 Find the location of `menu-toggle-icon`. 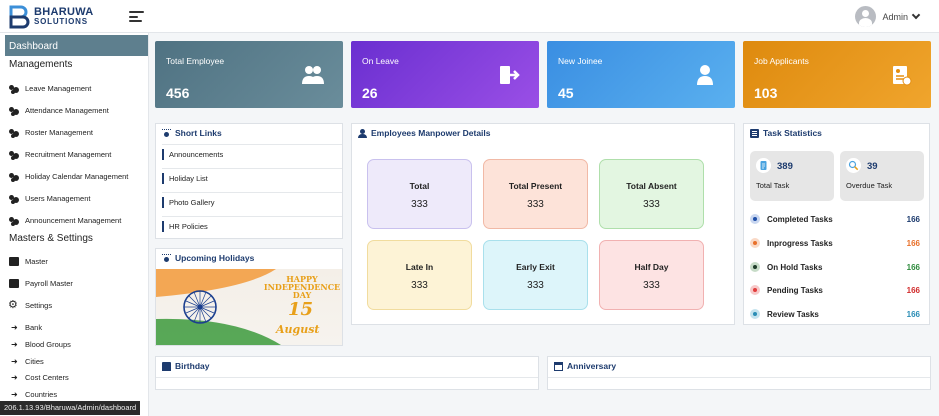

menu-toggle-icon is located at coordinates (136, 16).